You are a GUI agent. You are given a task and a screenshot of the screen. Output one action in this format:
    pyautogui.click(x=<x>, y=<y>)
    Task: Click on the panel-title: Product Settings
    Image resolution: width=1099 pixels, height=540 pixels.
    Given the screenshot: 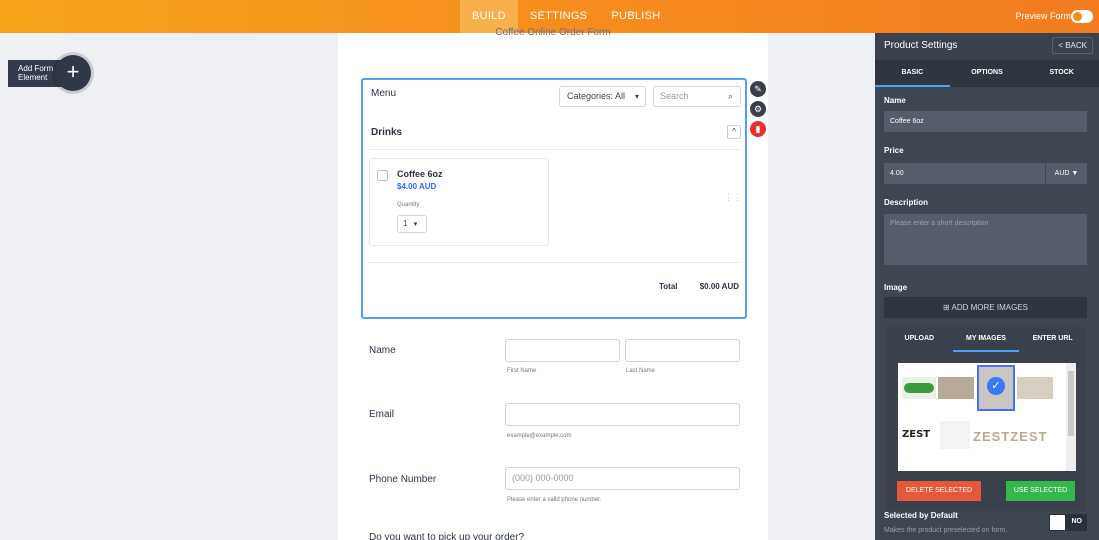 What is the action you would take?
    pyautogui.click(x=921, y=45)
    